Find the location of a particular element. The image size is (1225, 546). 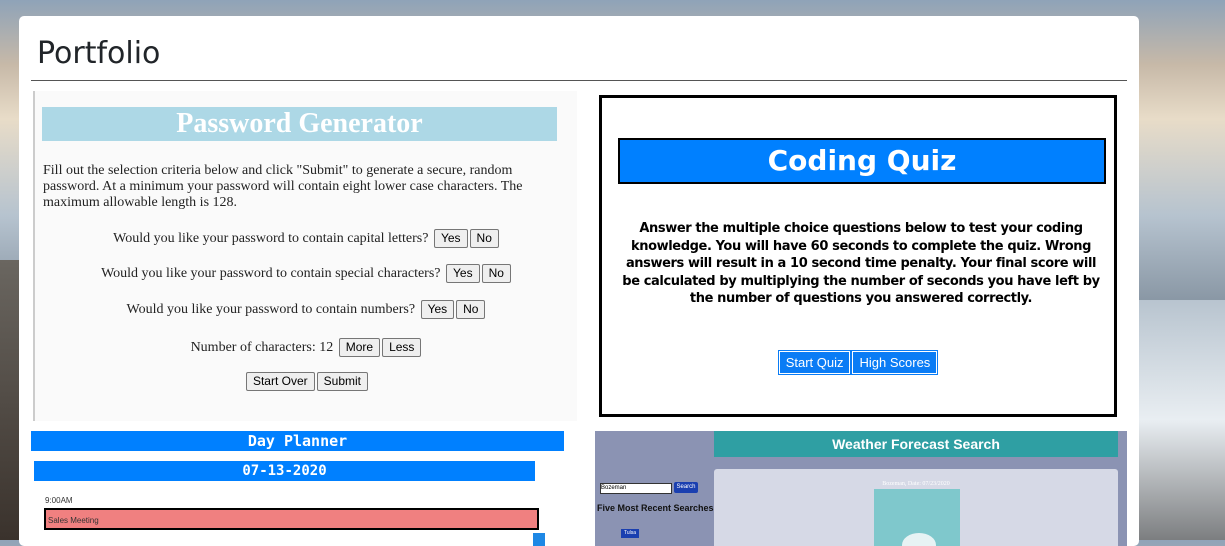

weather-forecast-card: Bozeman, Date: 07/23/2020 is located at coordinates (916, 507).